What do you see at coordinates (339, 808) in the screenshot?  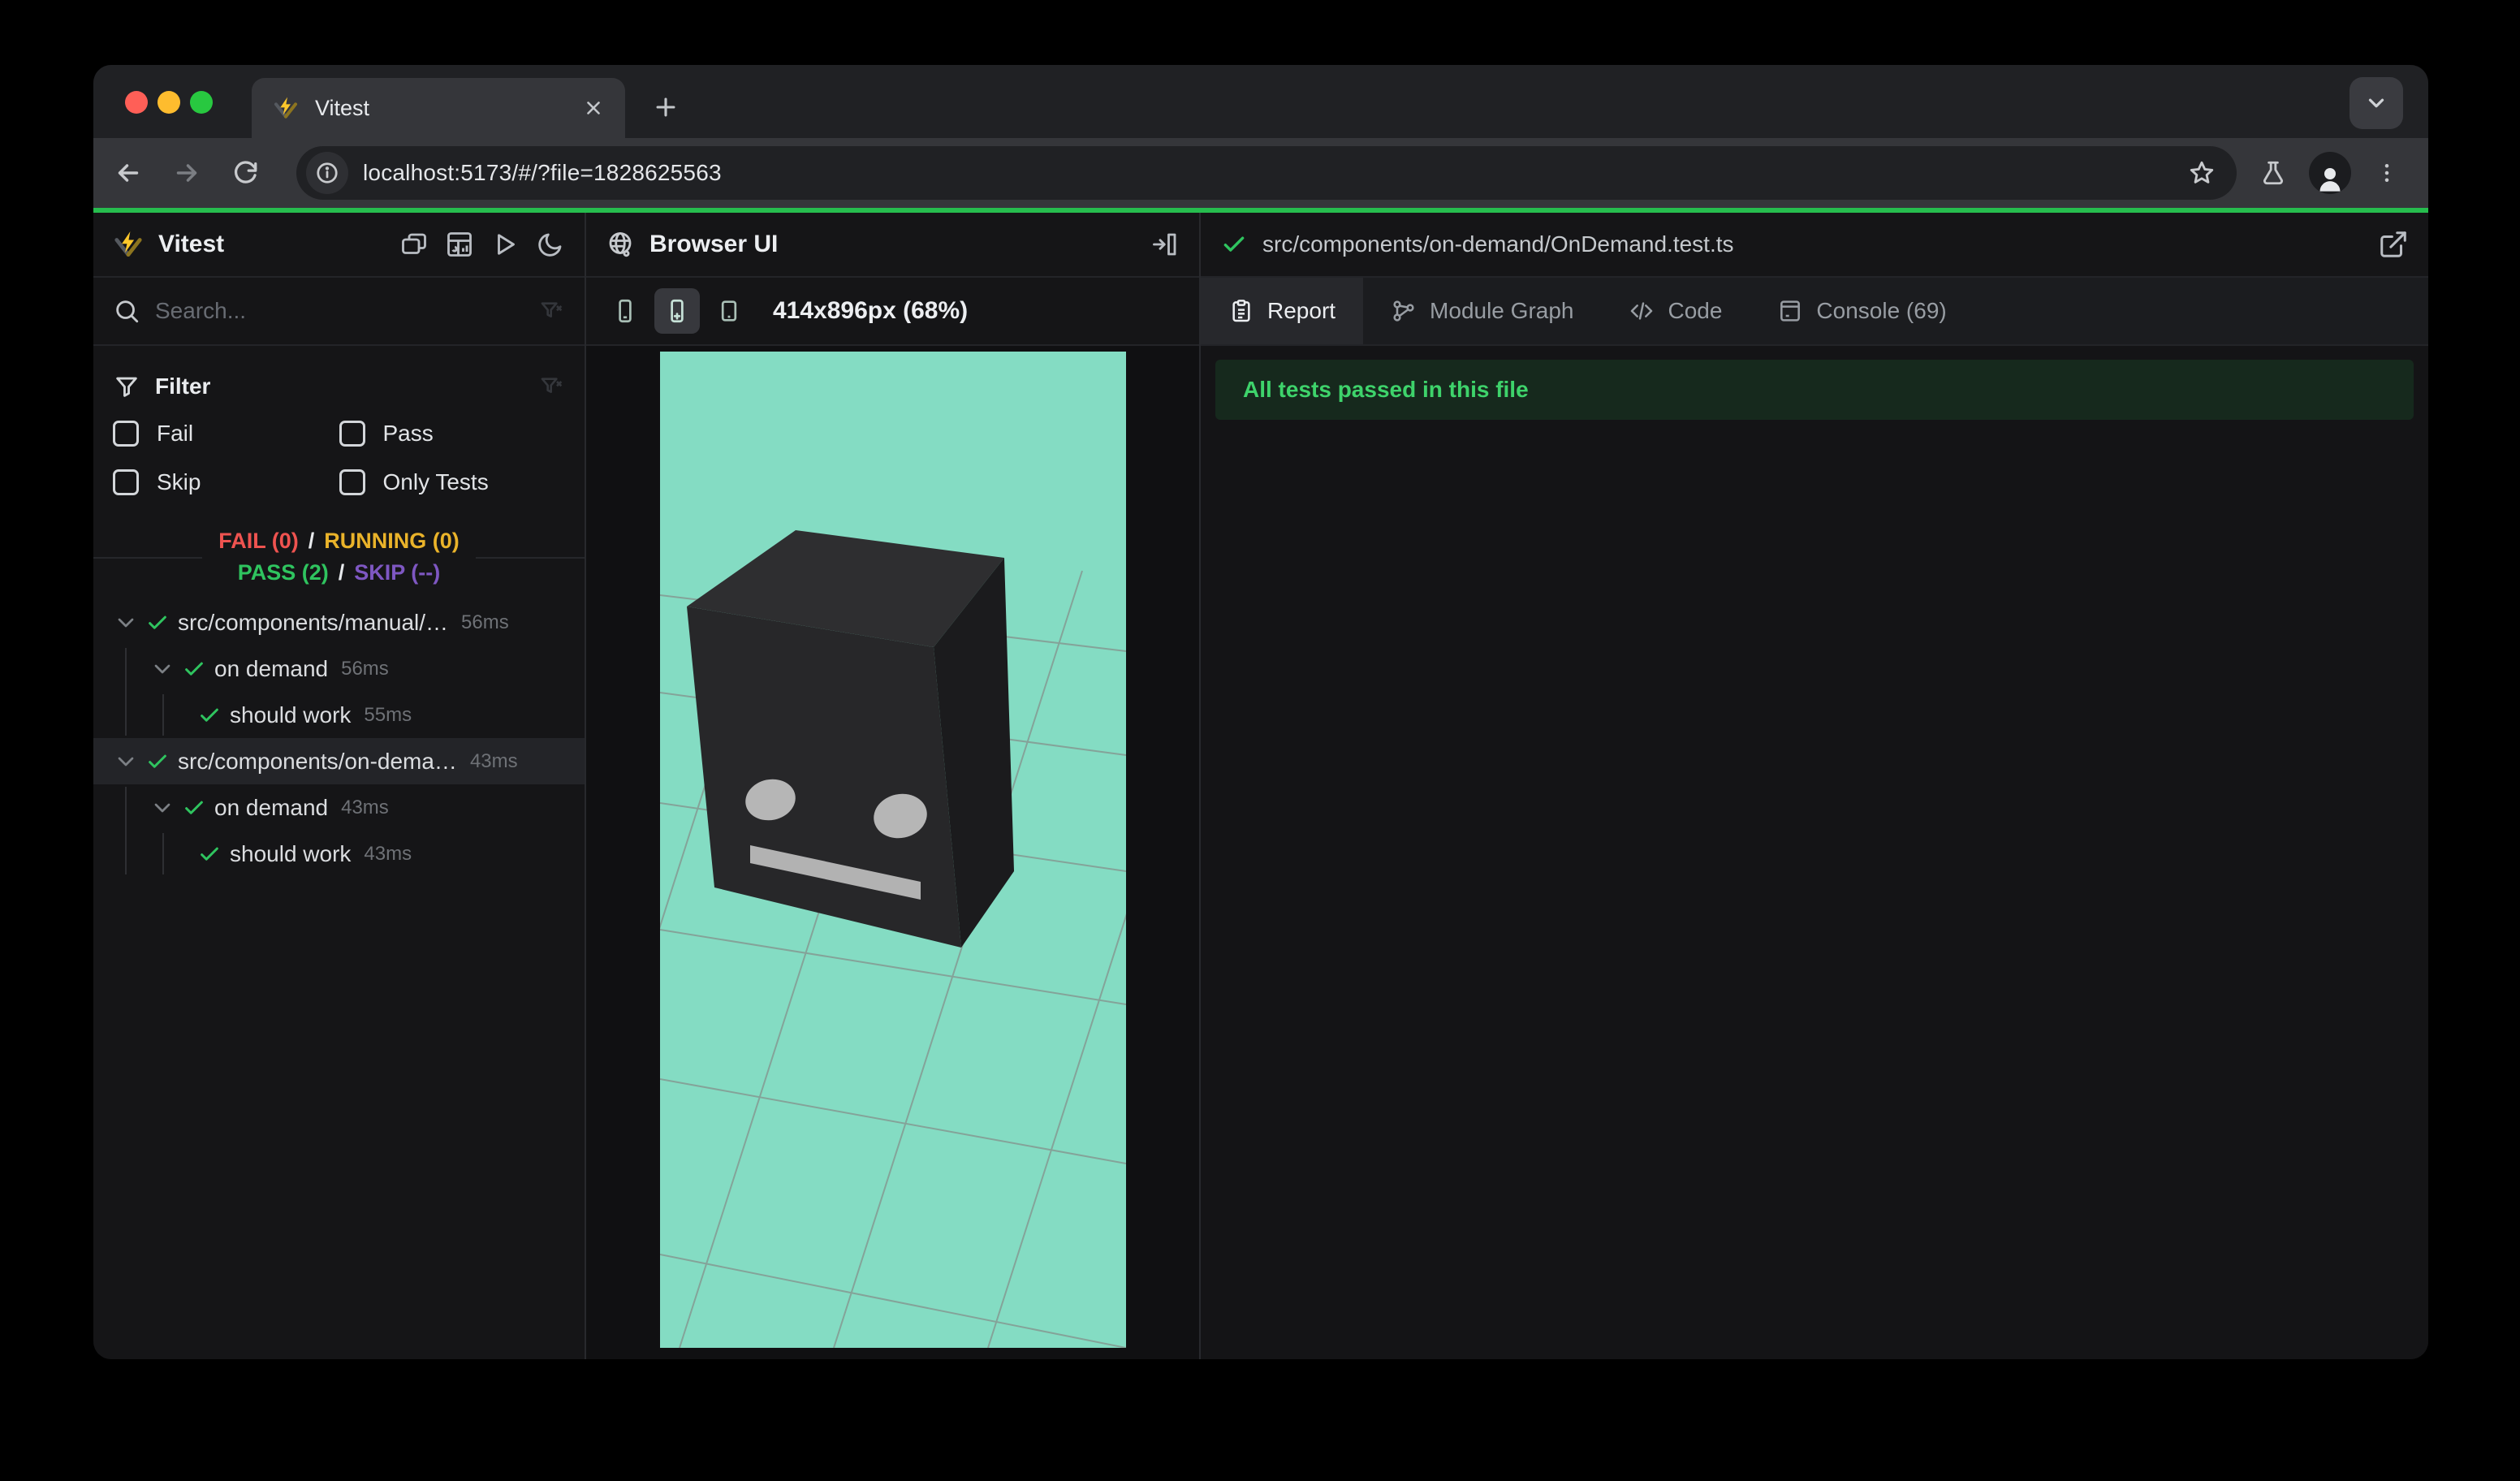 I see `tree-row-suite: on demand 43ms` at bounding box center [339, 808].